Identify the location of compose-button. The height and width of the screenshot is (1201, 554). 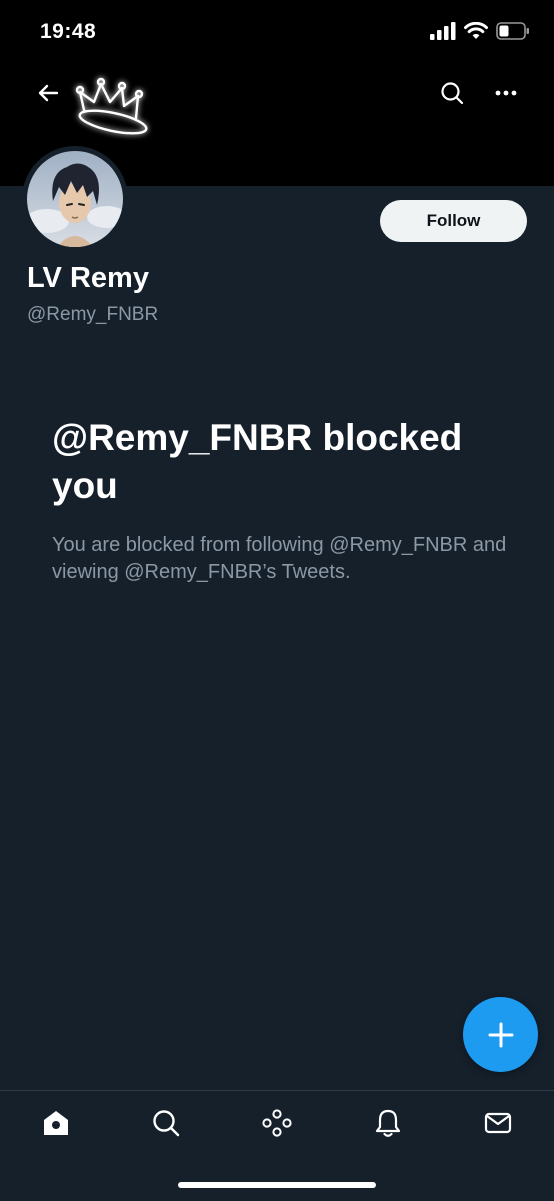
(500, 1034).